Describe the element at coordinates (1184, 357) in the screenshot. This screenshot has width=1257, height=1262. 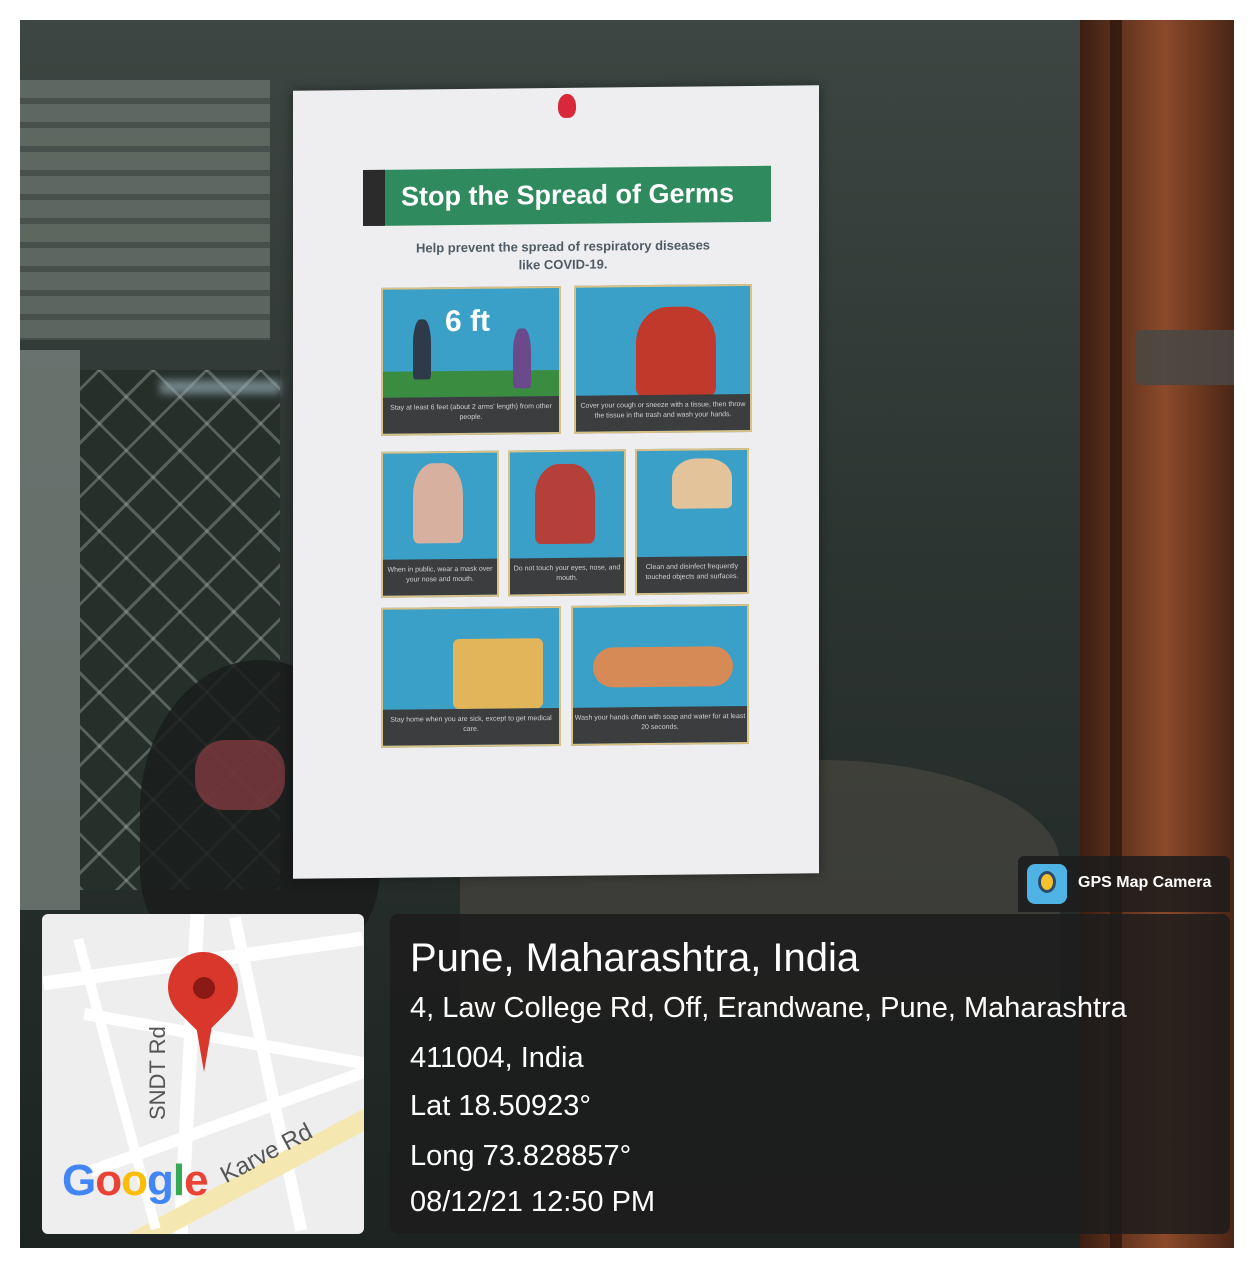
I see `door-latch` at that location.